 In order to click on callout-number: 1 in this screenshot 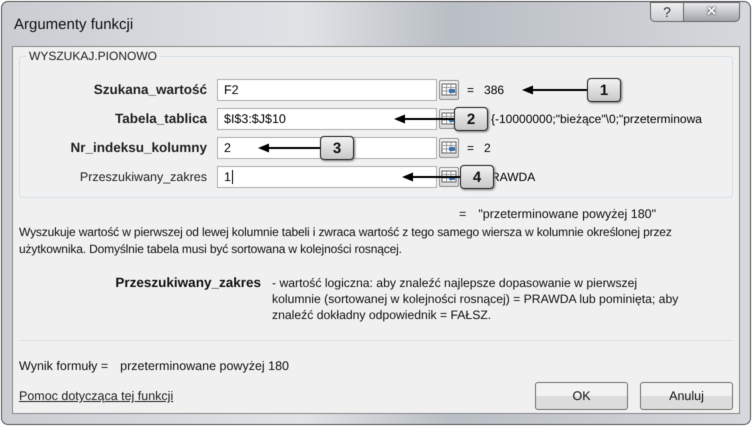, I will do `click(604, 90)`.